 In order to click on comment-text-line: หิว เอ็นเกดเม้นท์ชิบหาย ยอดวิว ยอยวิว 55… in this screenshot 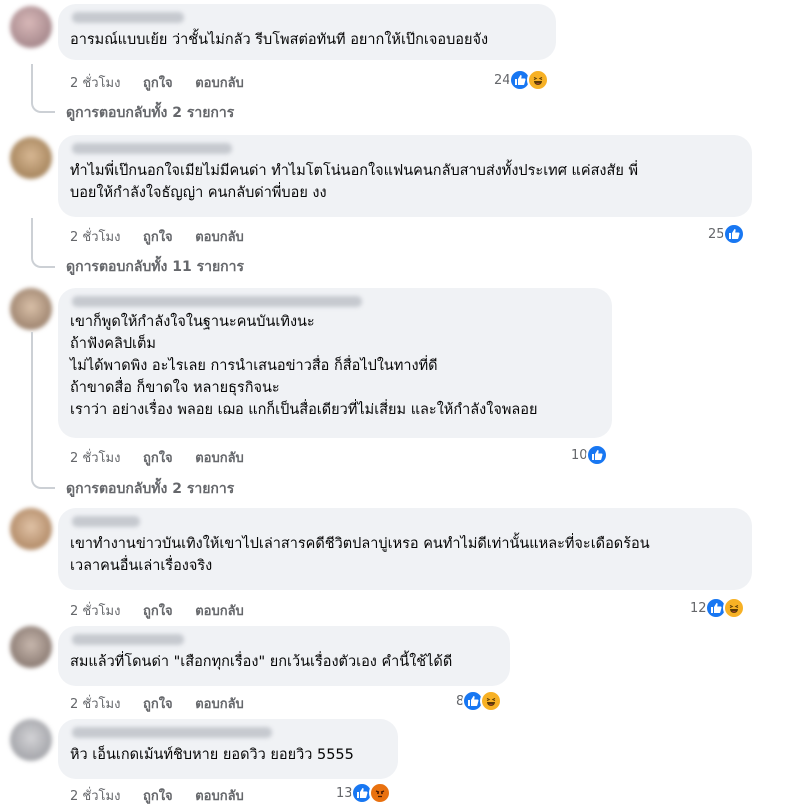, I will do `click(212, 755)`.